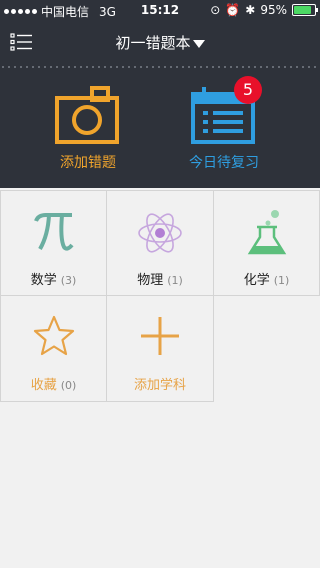 This screenshot has height=568, width=320. What do you see at coordinates (266, 232) in the screenshot?
I see `flask-icon` at bounding box center [266, 232].